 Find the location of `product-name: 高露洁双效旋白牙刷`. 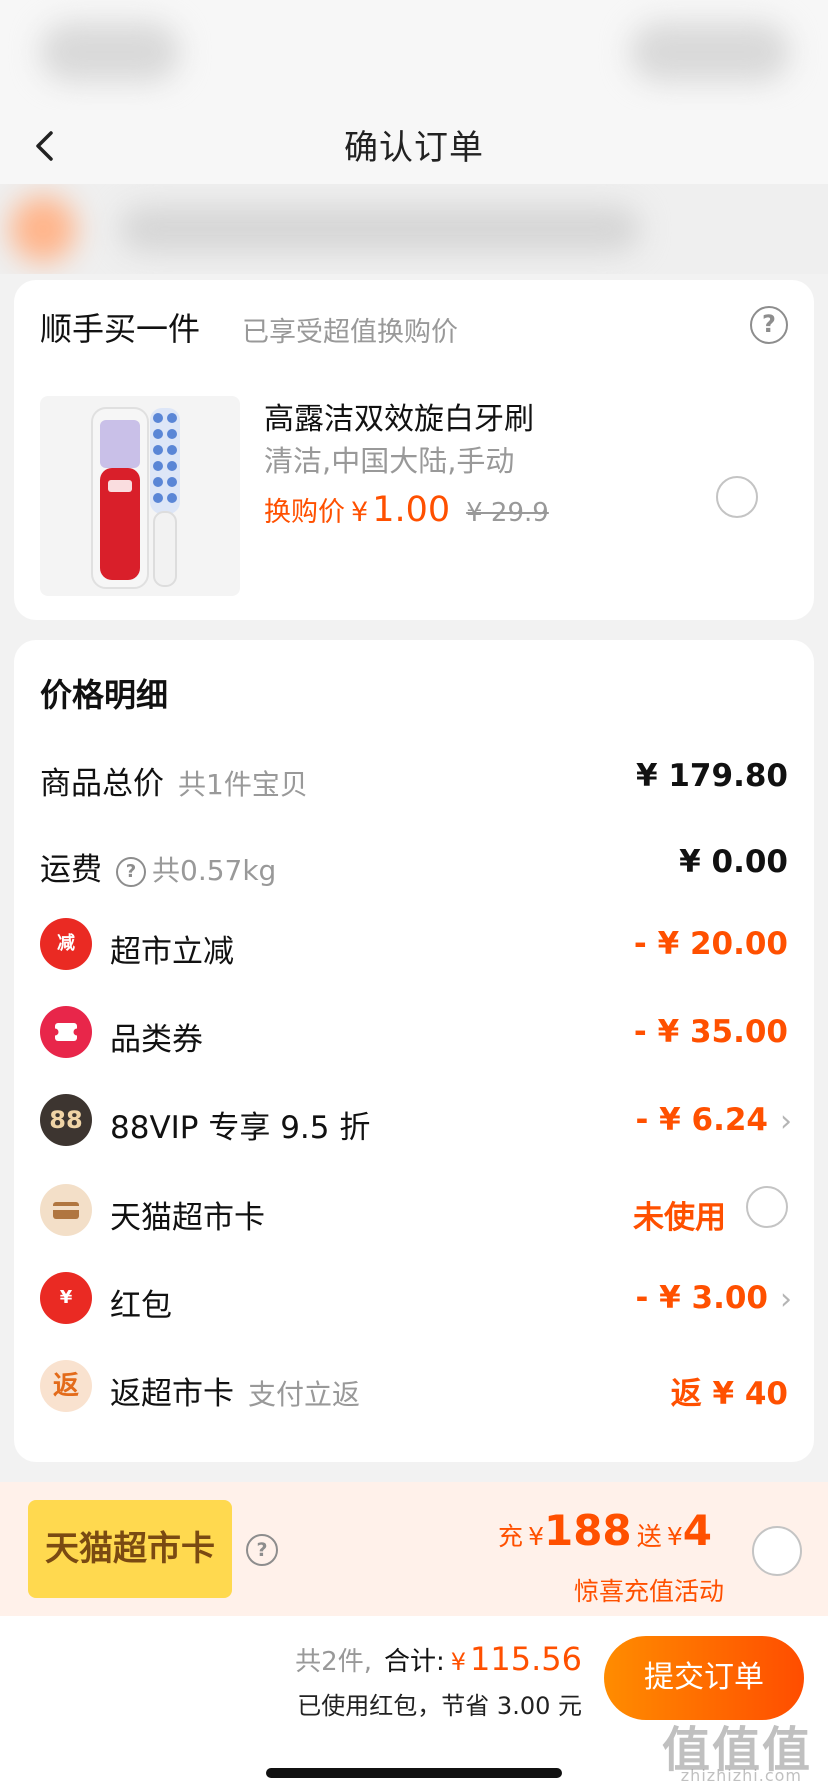

product-name: 高露洁双效旋白牙刷 is located at coordinates (399, 416).